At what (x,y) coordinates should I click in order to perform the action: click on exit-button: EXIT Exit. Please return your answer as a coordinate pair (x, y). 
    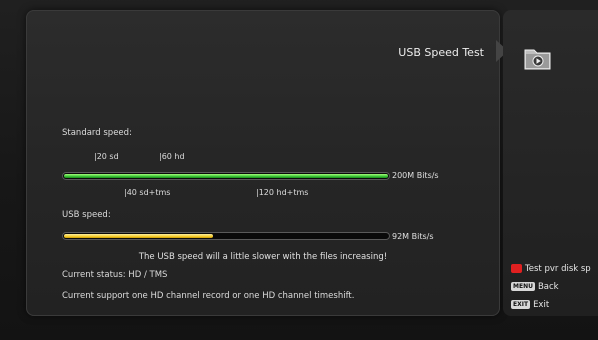
    Looking at the image, I should click on (530, 305).